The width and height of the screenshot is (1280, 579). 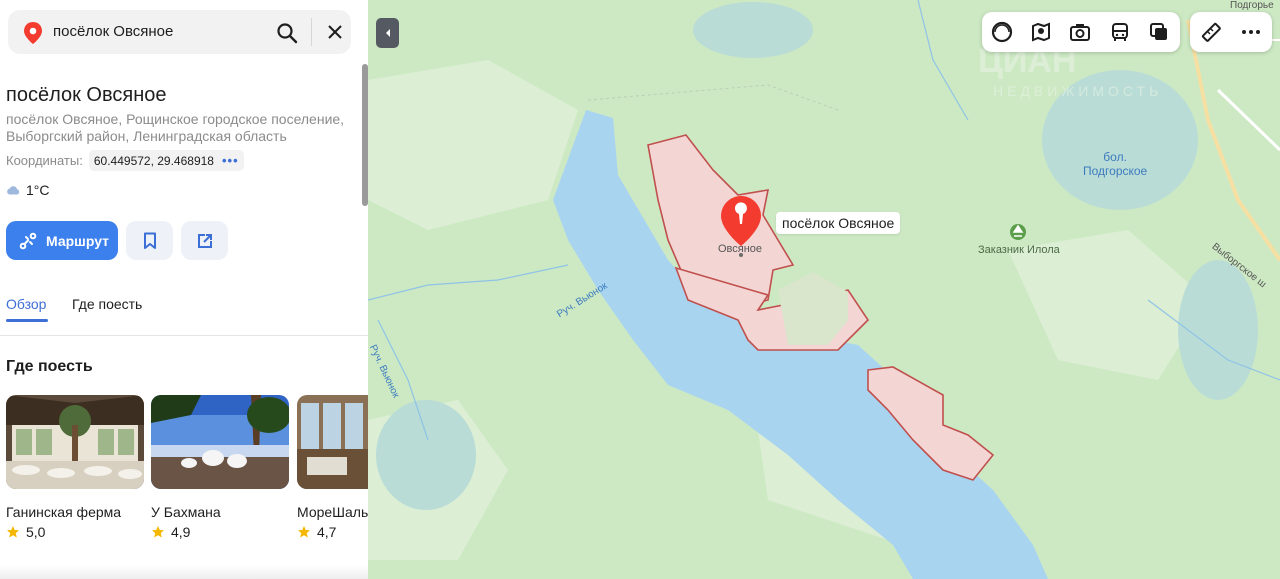 I want to click on sidebar-footer-fade, so click(x=184, y=572).